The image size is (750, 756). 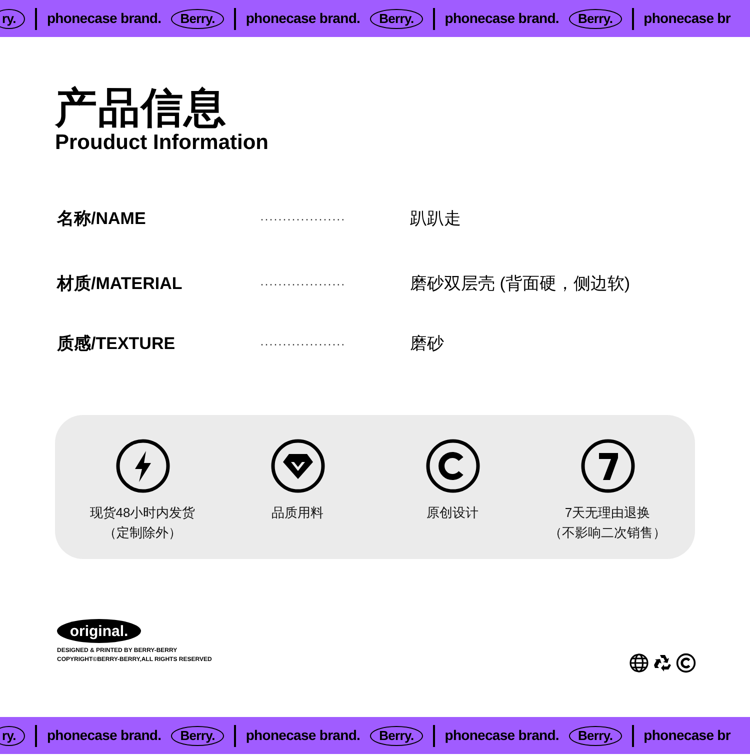 I want to click on globe-icon, so click(x=639, y=663).